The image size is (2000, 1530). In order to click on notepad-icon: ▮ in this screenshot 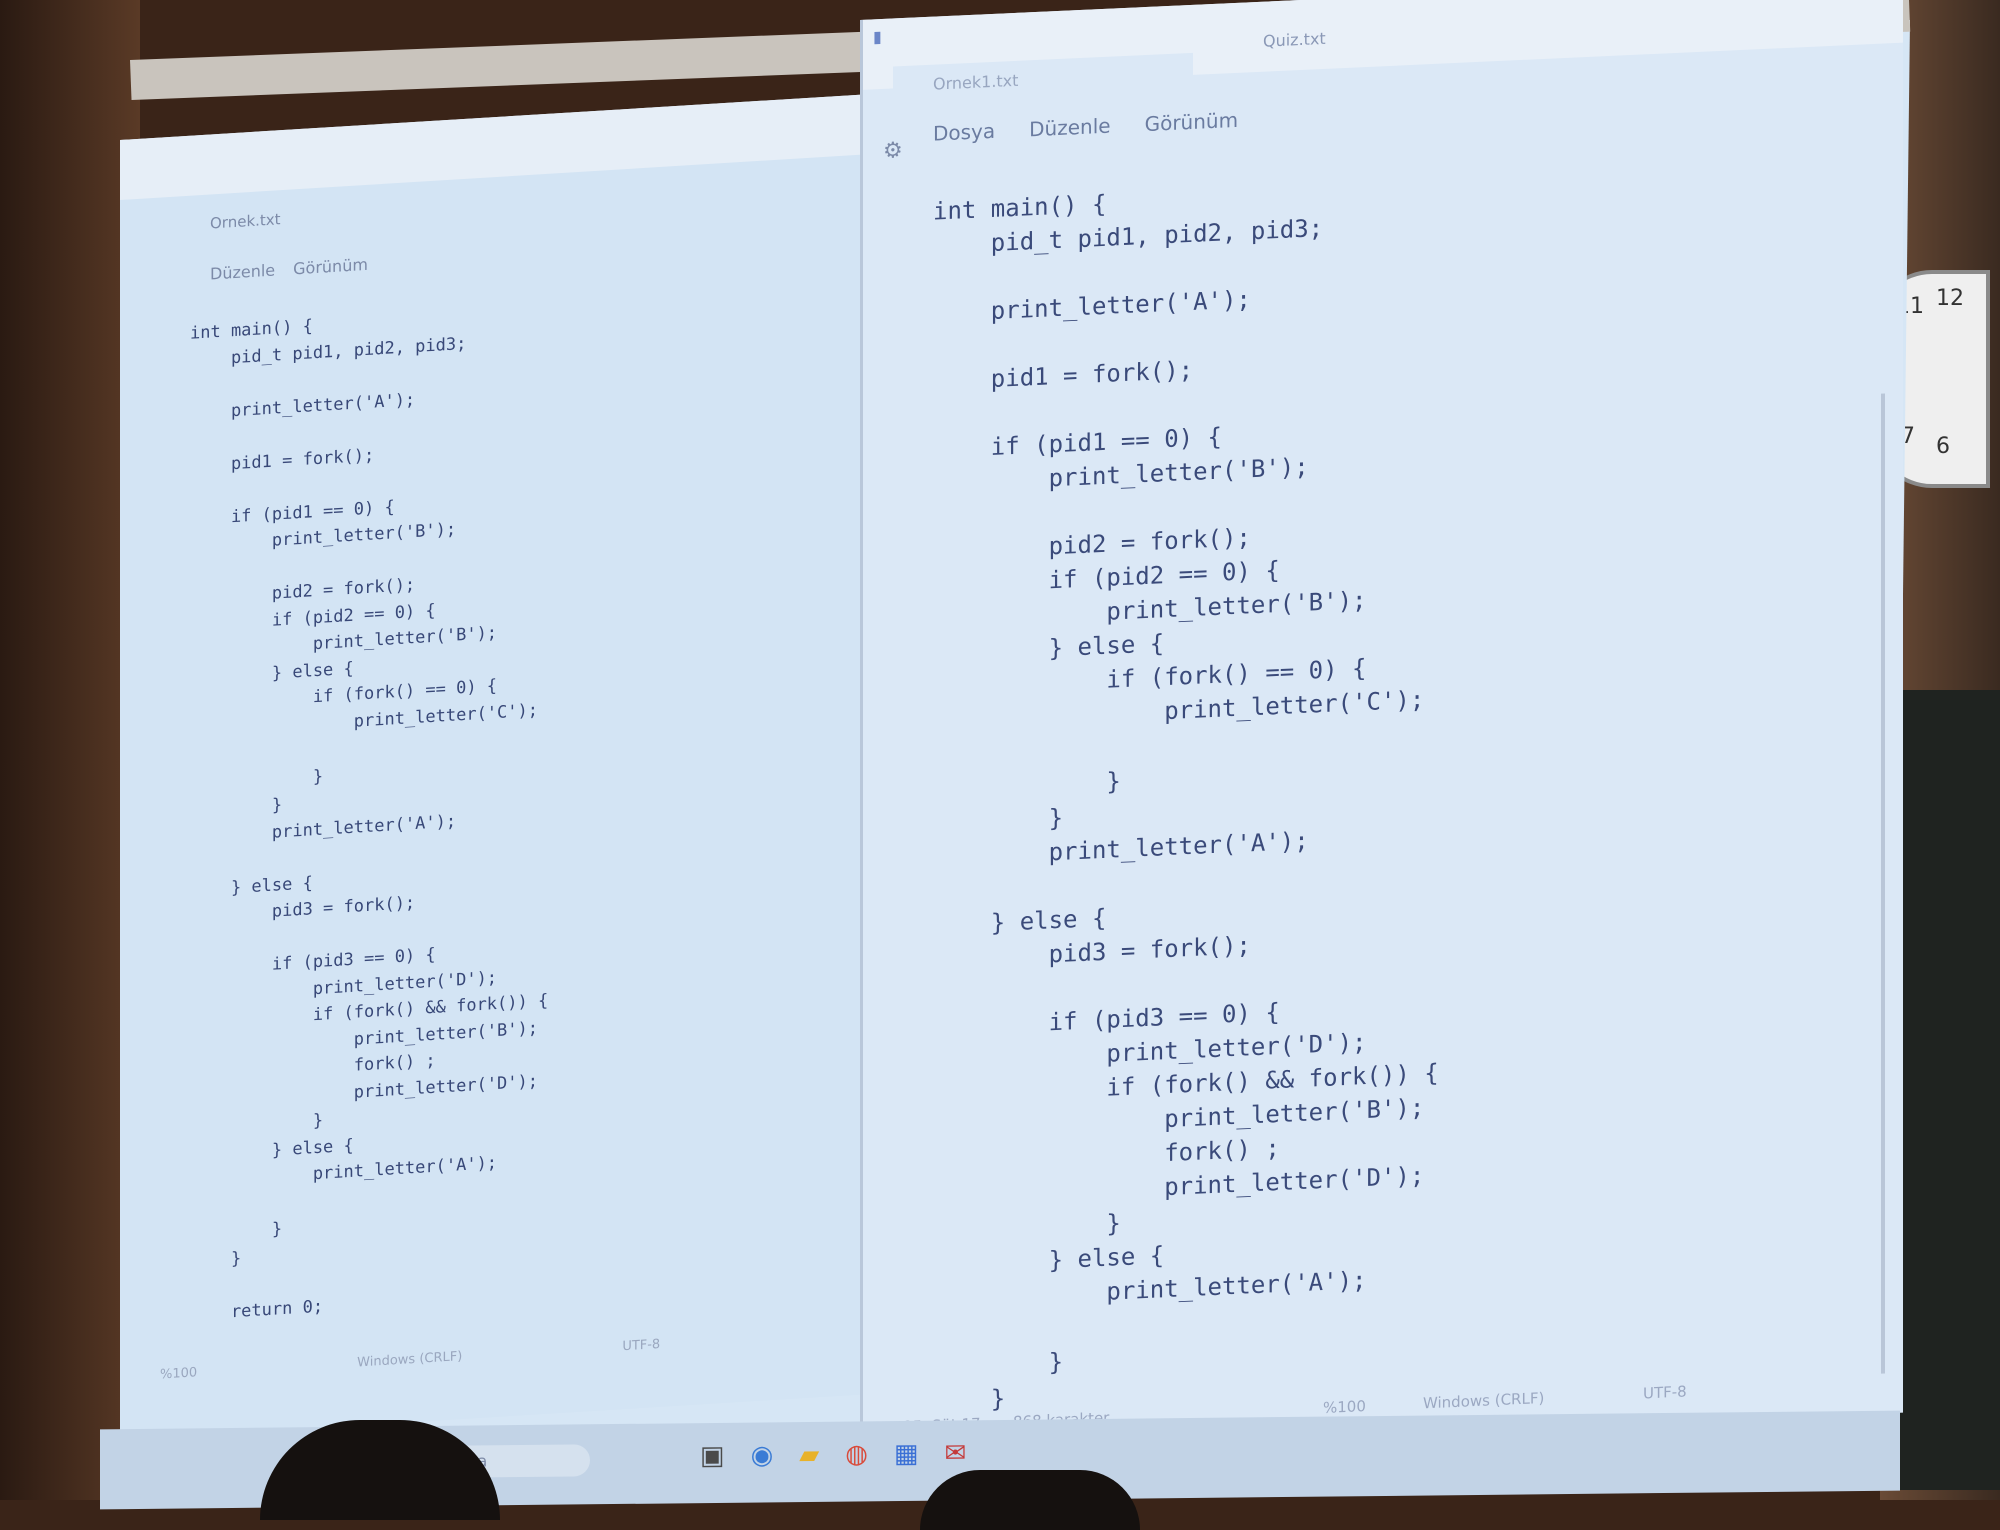, I will do `click(877, 37)`.